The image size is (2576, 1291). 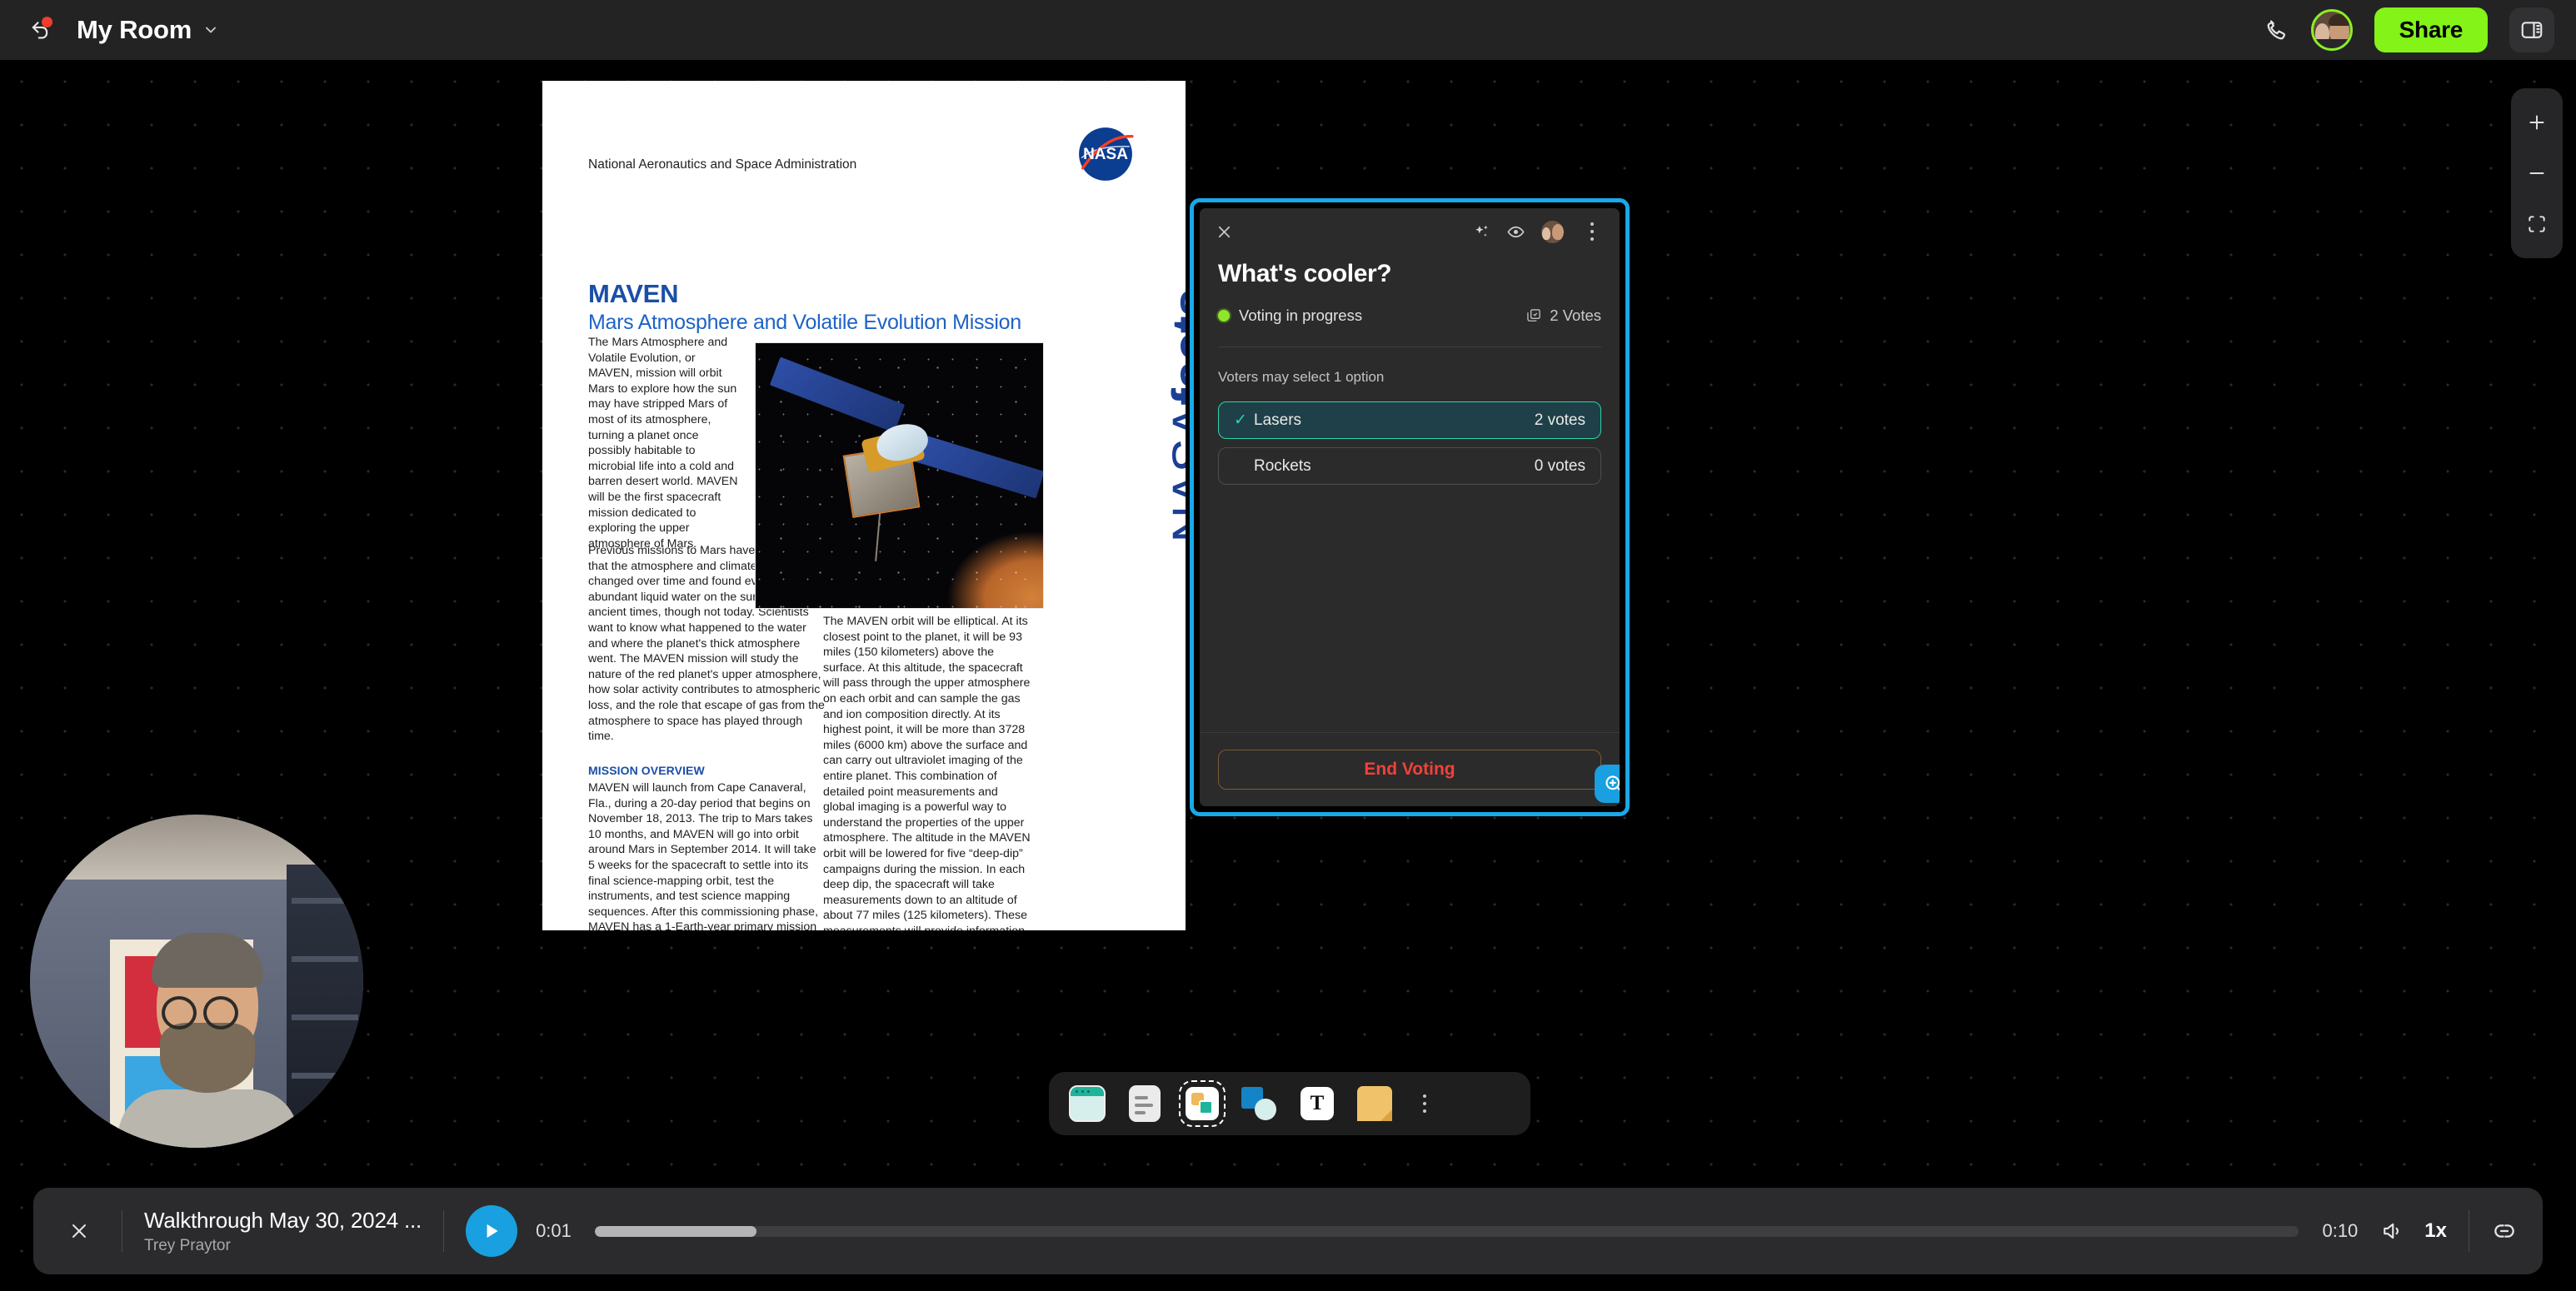 I want to click on player-close-button, so click(x=79, y=1231).